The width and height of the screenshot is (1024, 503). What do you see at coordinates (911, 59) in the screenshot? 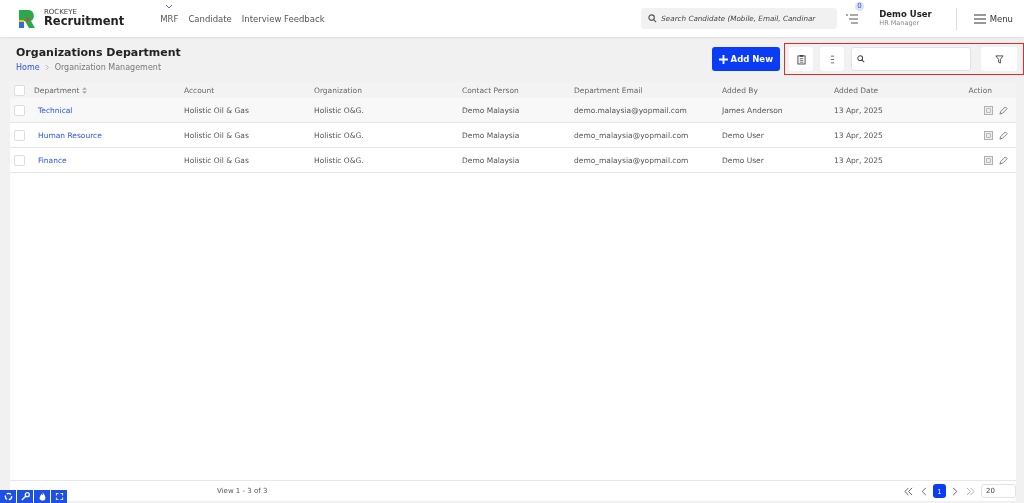
I see `table-search-field` at bounding box center [911, 59].